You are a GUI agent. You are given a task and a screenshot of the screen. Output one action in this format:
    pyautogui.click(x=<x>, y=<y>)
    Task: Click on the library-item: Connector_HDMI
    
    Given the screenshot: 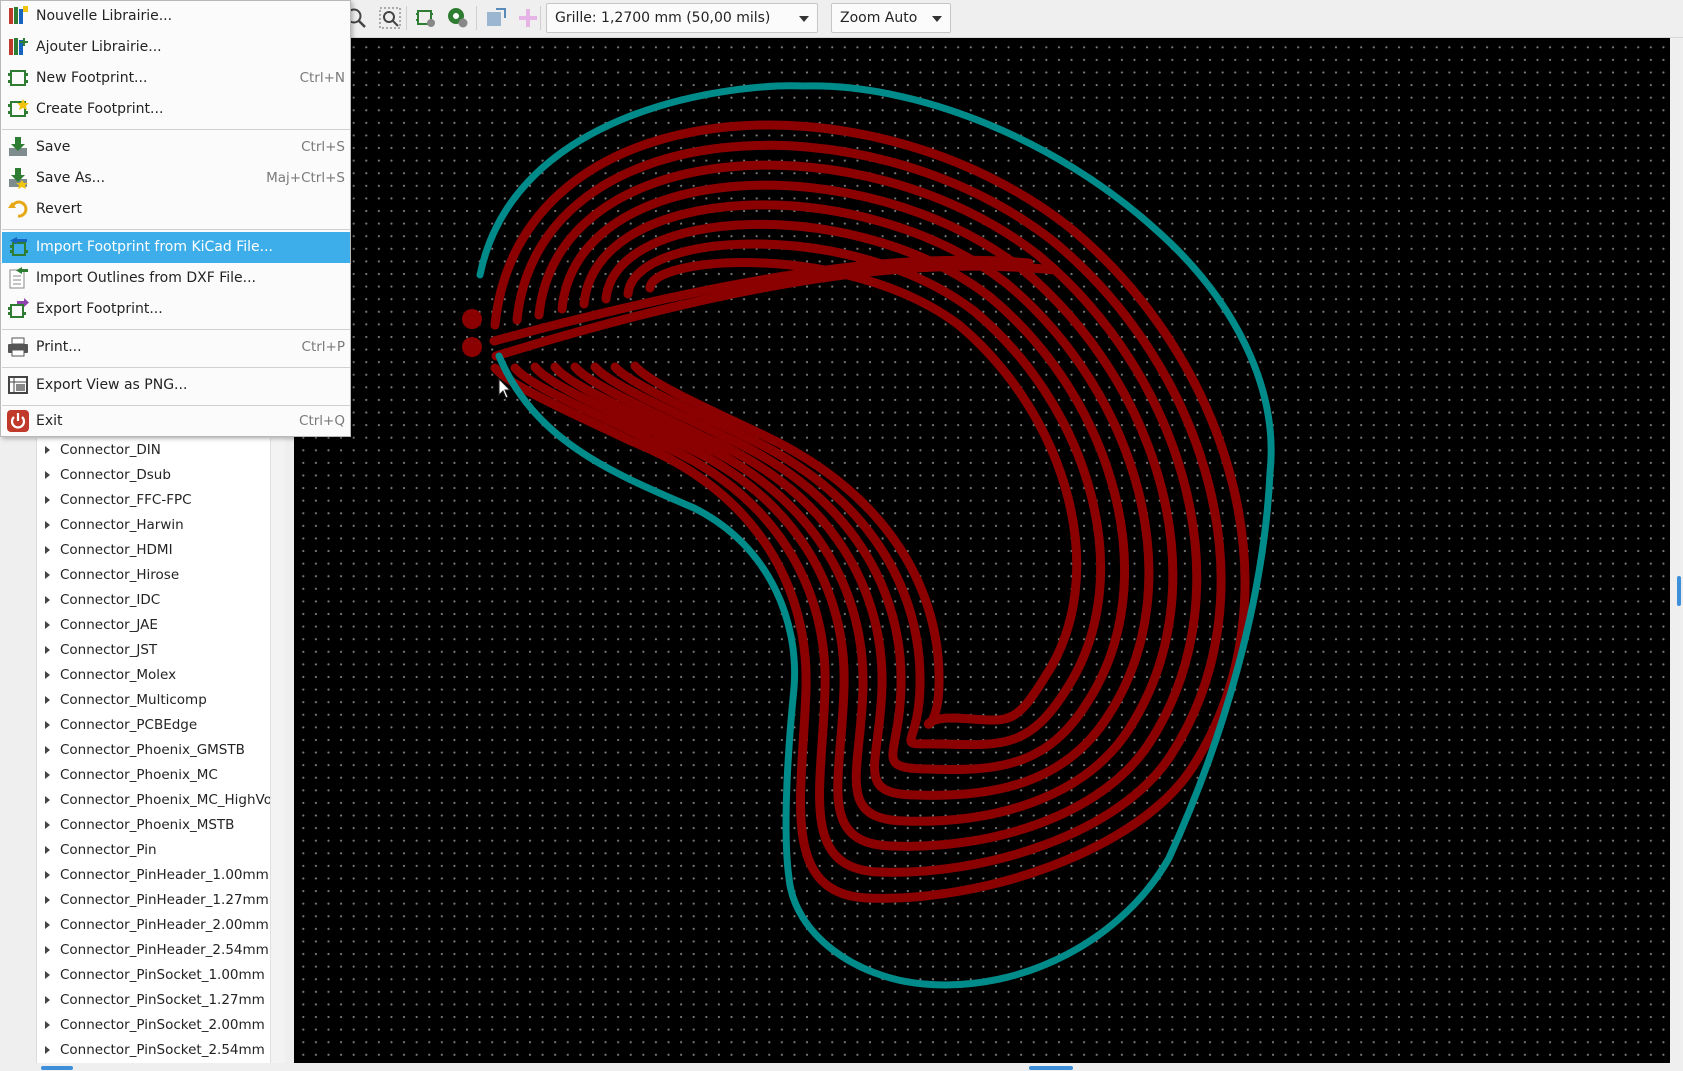 What is the action you would take?
    pyautogui.click(x=153, y=550)
    